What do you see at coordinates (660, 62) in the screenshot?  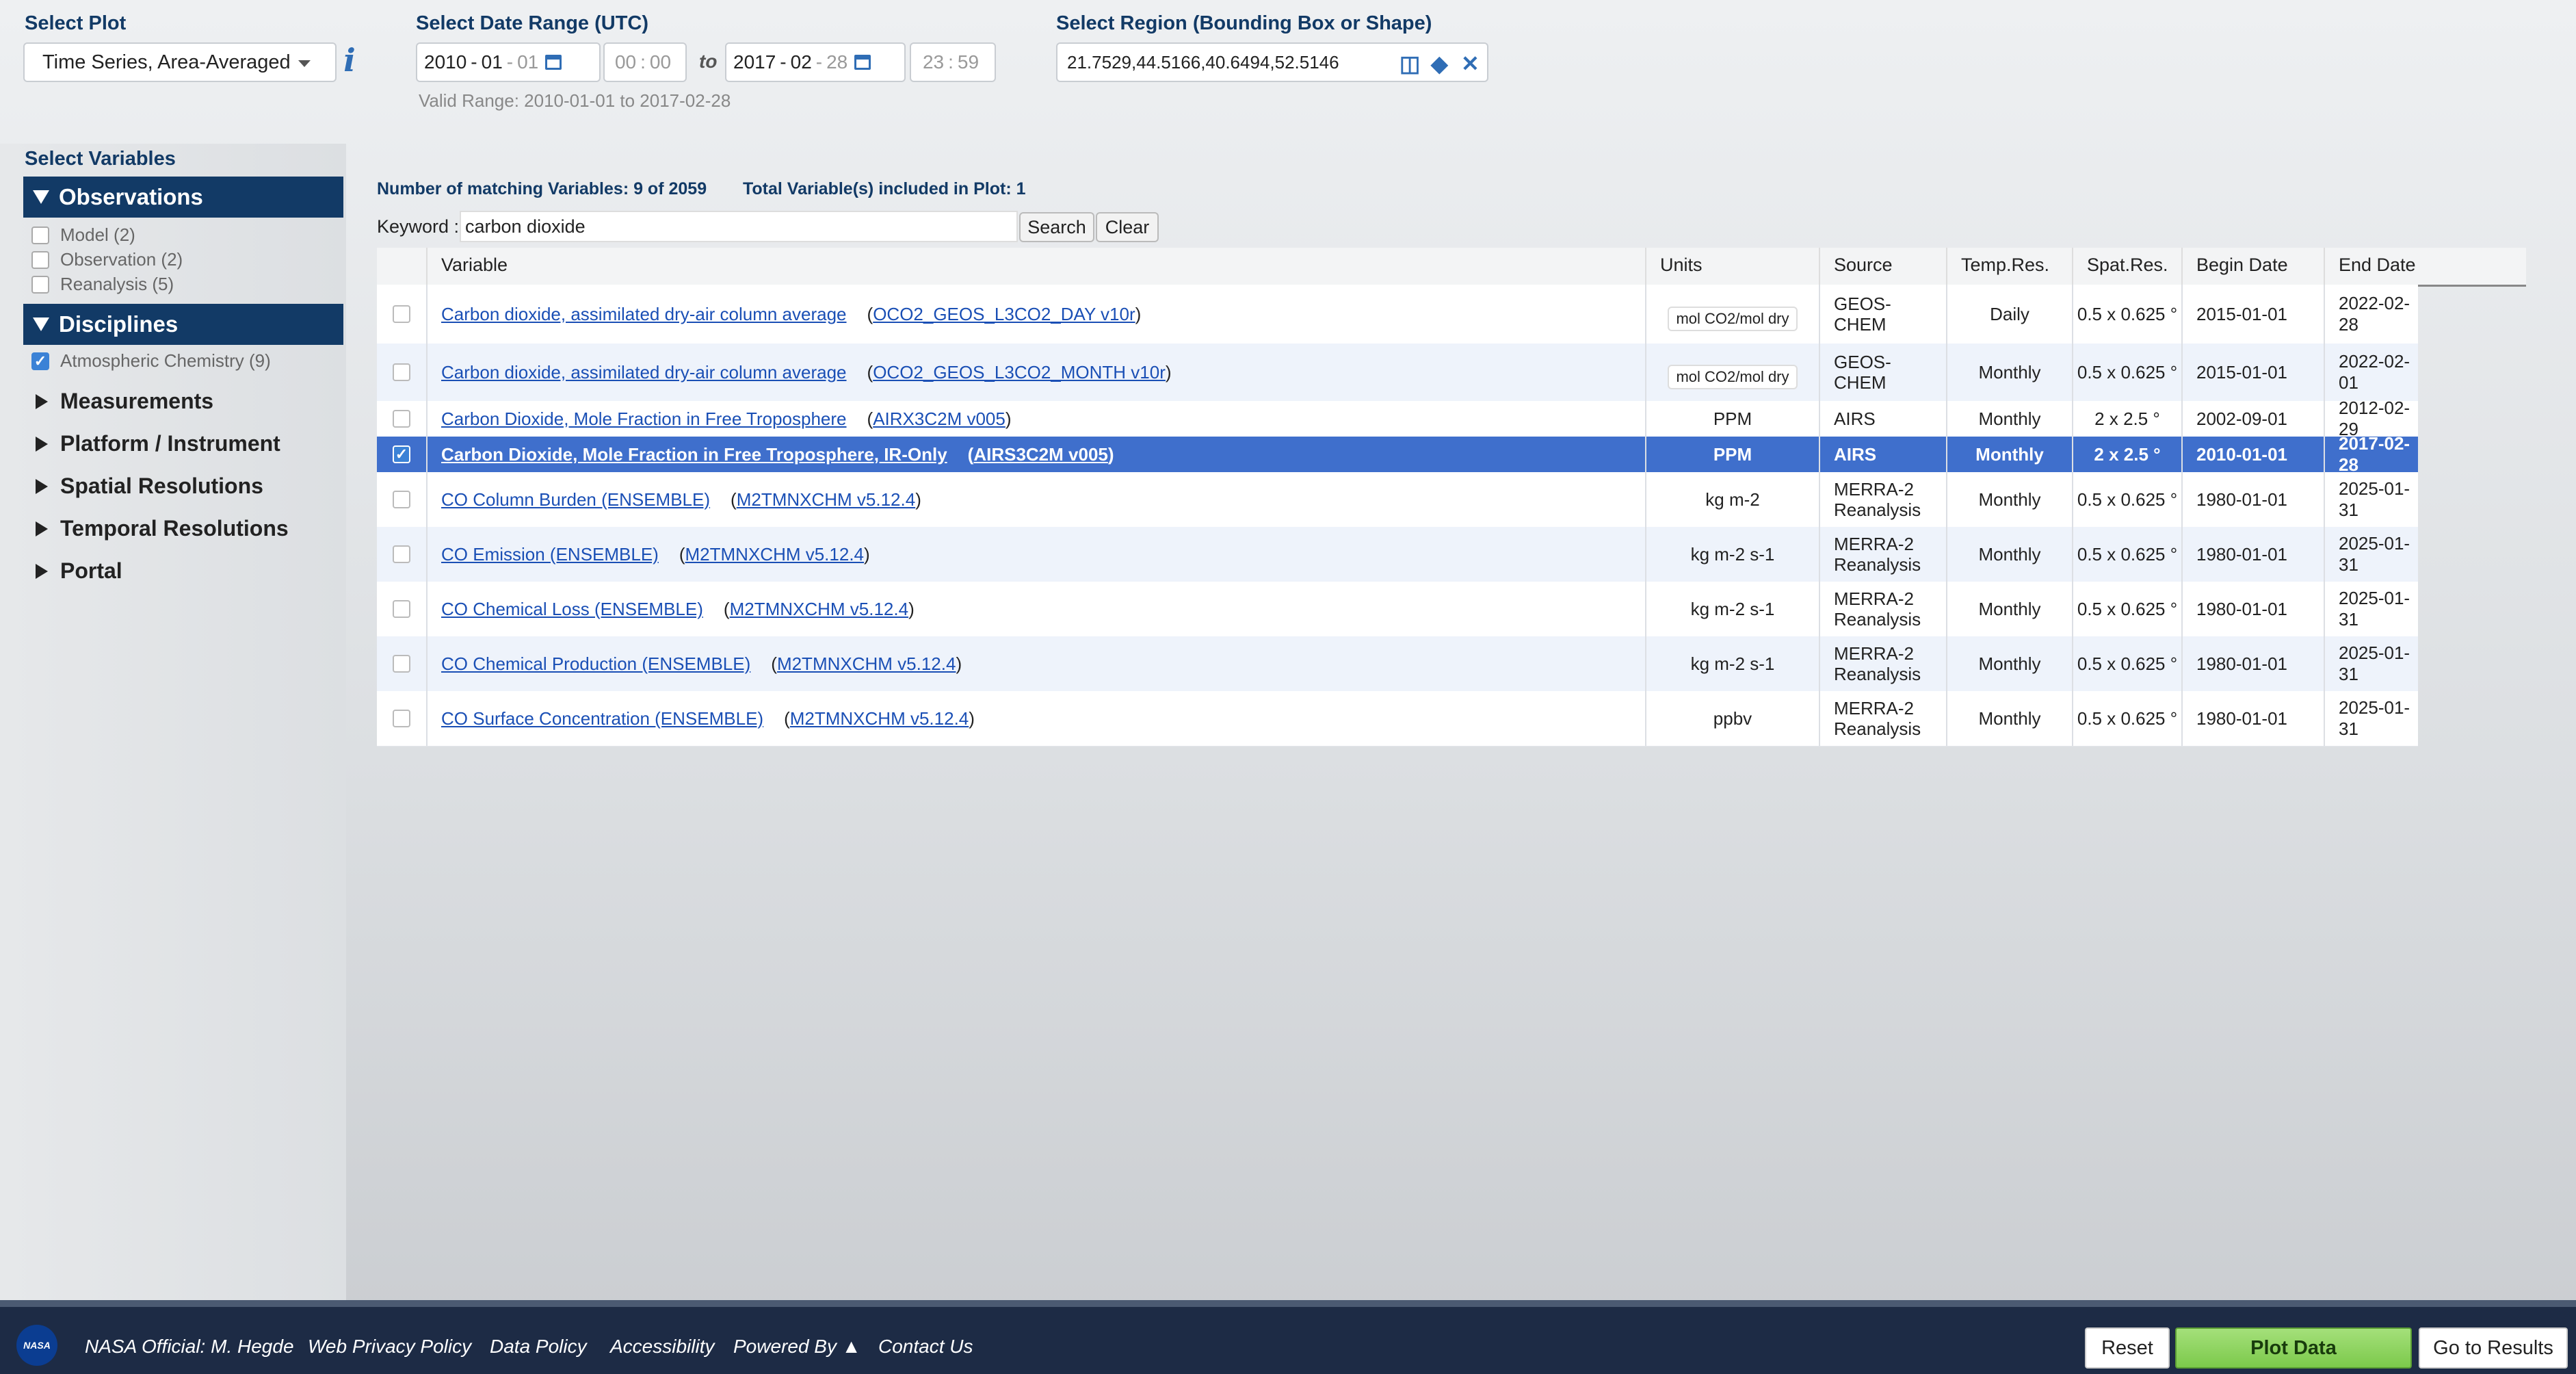 I see `start-minute: 00` at bounding box center [660, 62].